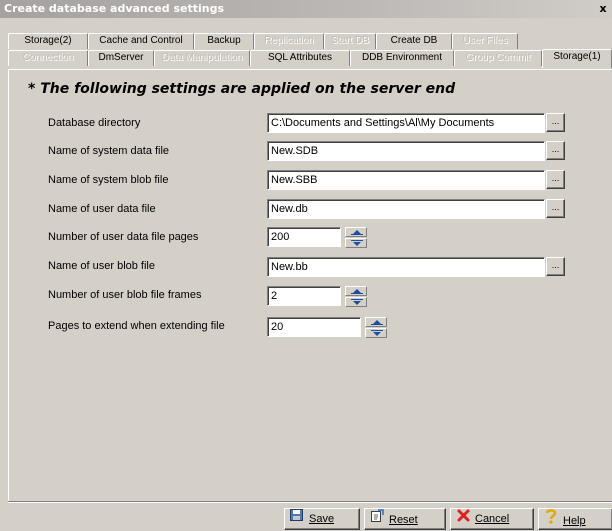  I want to click on save-icon, so click(297, 519).